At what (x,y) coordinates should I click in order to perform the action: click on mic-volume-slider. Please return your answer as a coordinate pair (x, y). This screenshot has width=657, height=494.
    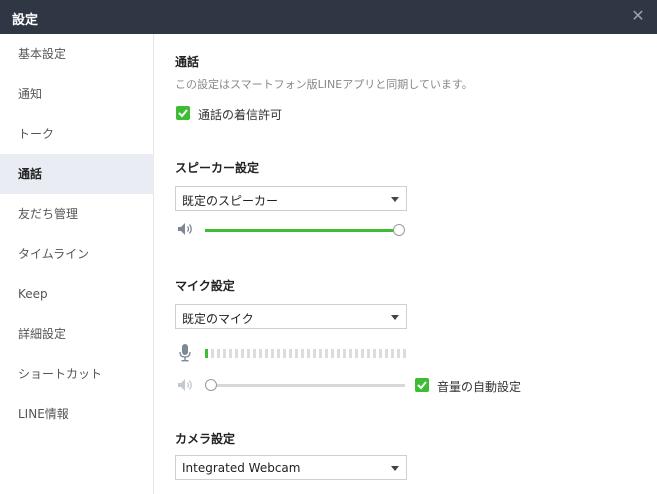
    Looking at the image, I should click on (305, 385).